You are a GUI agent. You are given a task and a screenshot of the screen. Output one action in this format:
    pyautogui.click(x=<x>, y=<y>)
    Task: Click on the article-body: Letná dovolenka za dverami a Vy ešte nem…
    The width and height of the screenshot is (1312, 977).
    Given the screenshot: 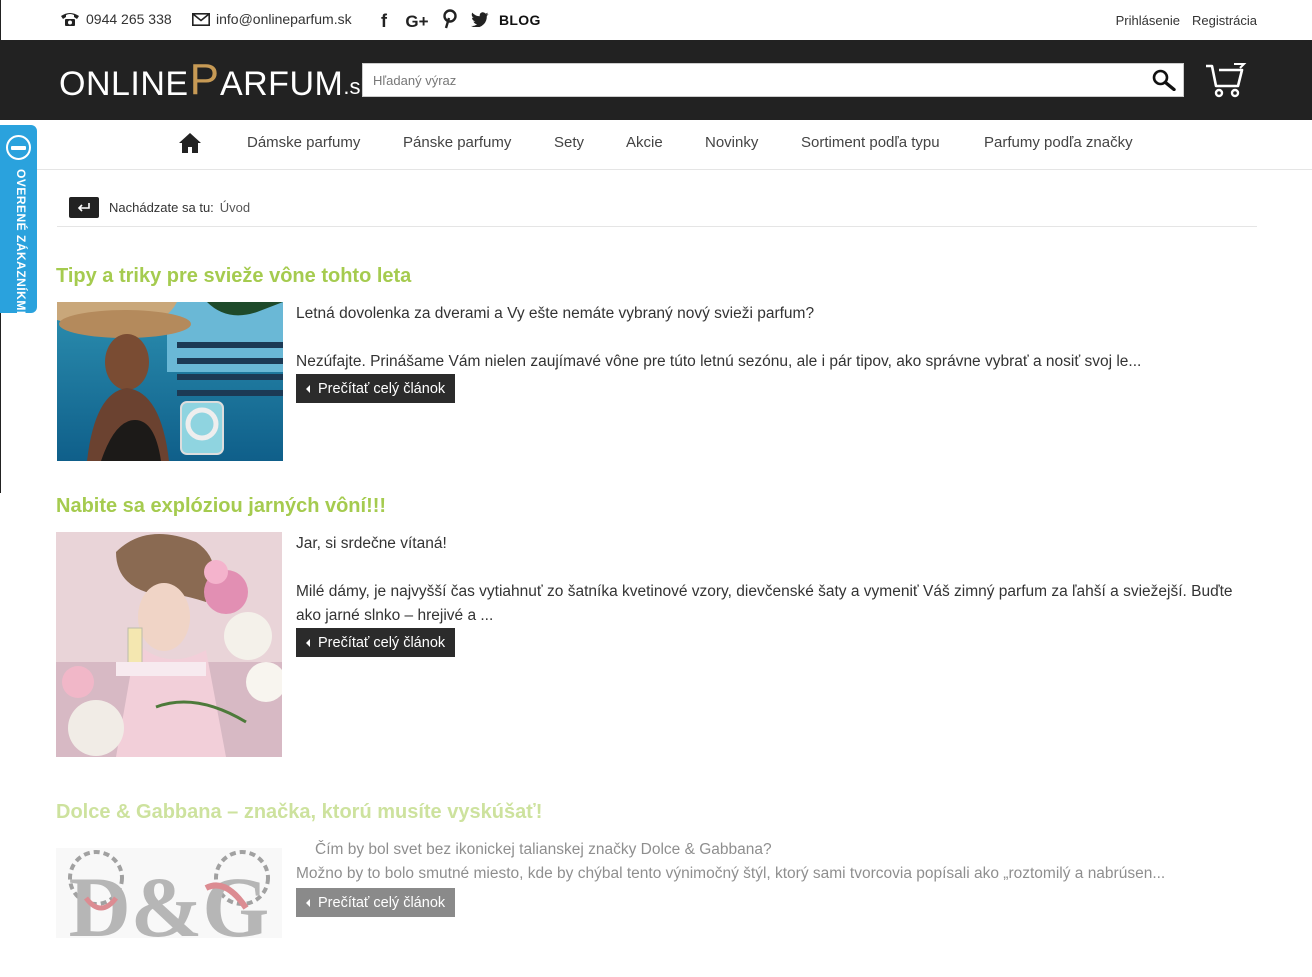 What is the action you would take?
    pyautogui.click(x=776, y=352)
    